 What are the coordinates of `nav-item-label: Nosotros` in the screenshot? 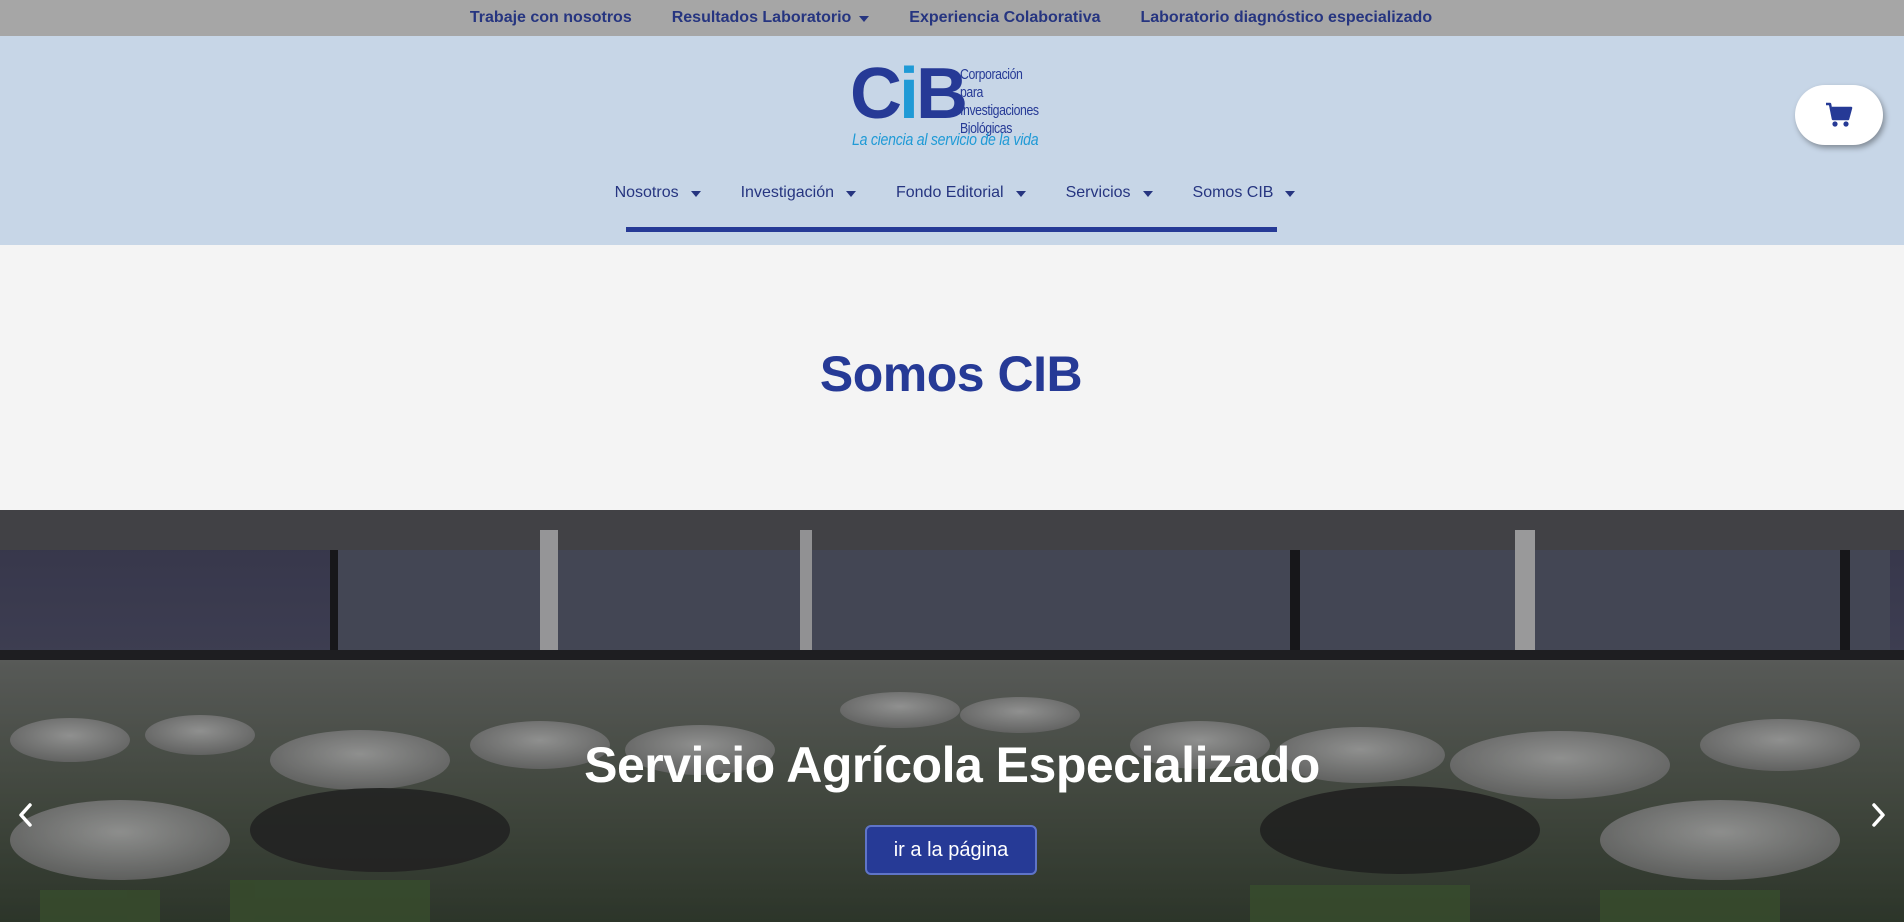 It's located at (646, 192).